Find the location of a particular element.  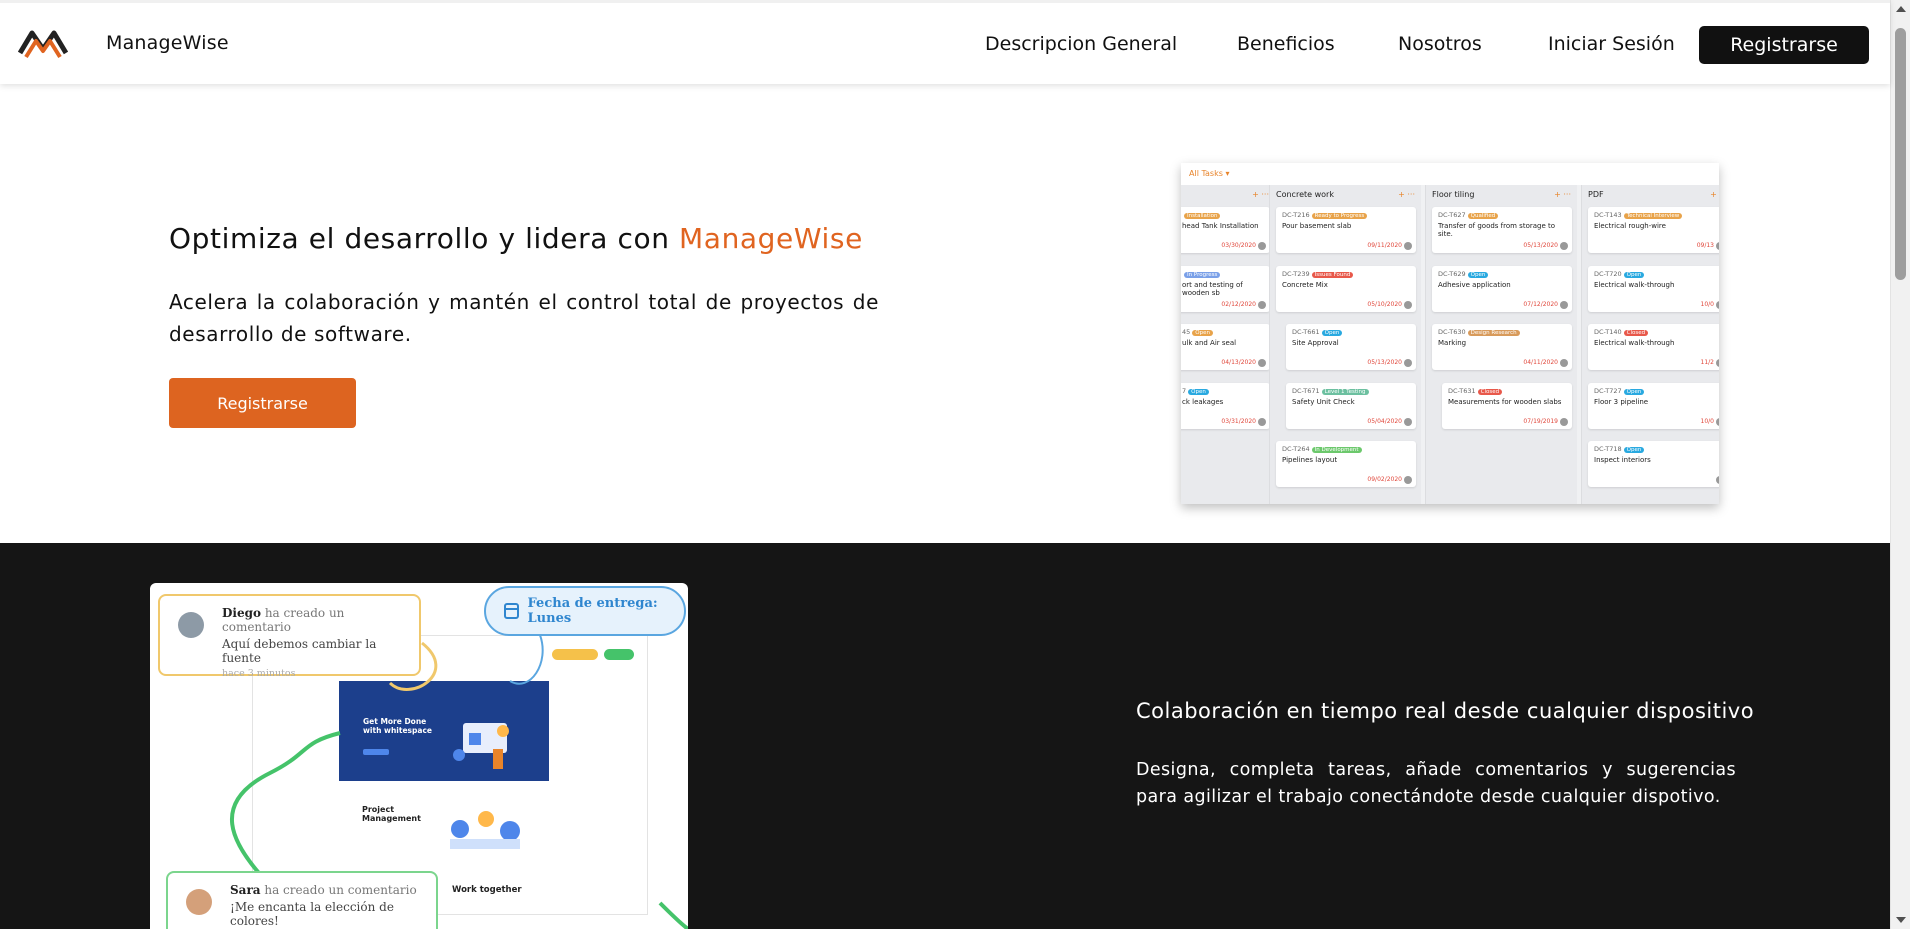

due-date-badge: Fecha de entrega: Lunes is located at coordinates (585, 611).